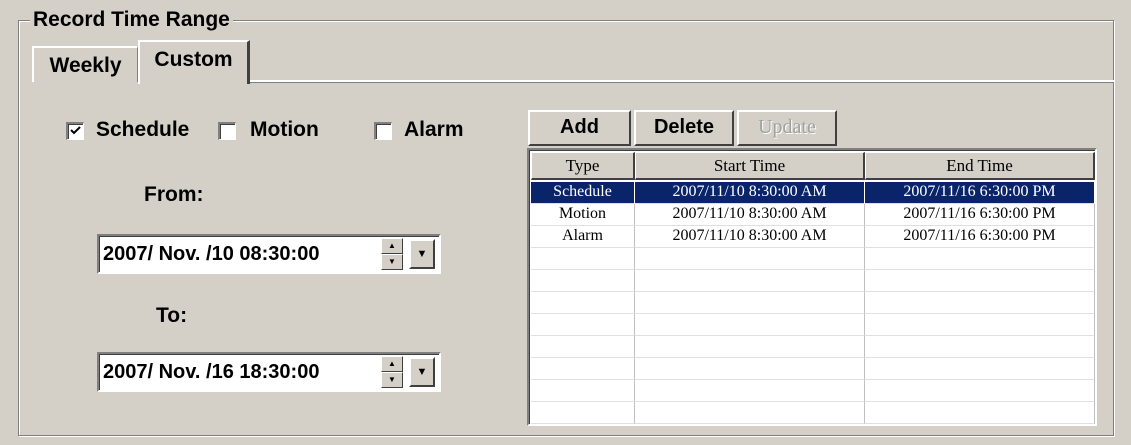 Image resolution: width=1131 pixels, height=445 pixels. I want to click on tab-divider, so click(682, 81).